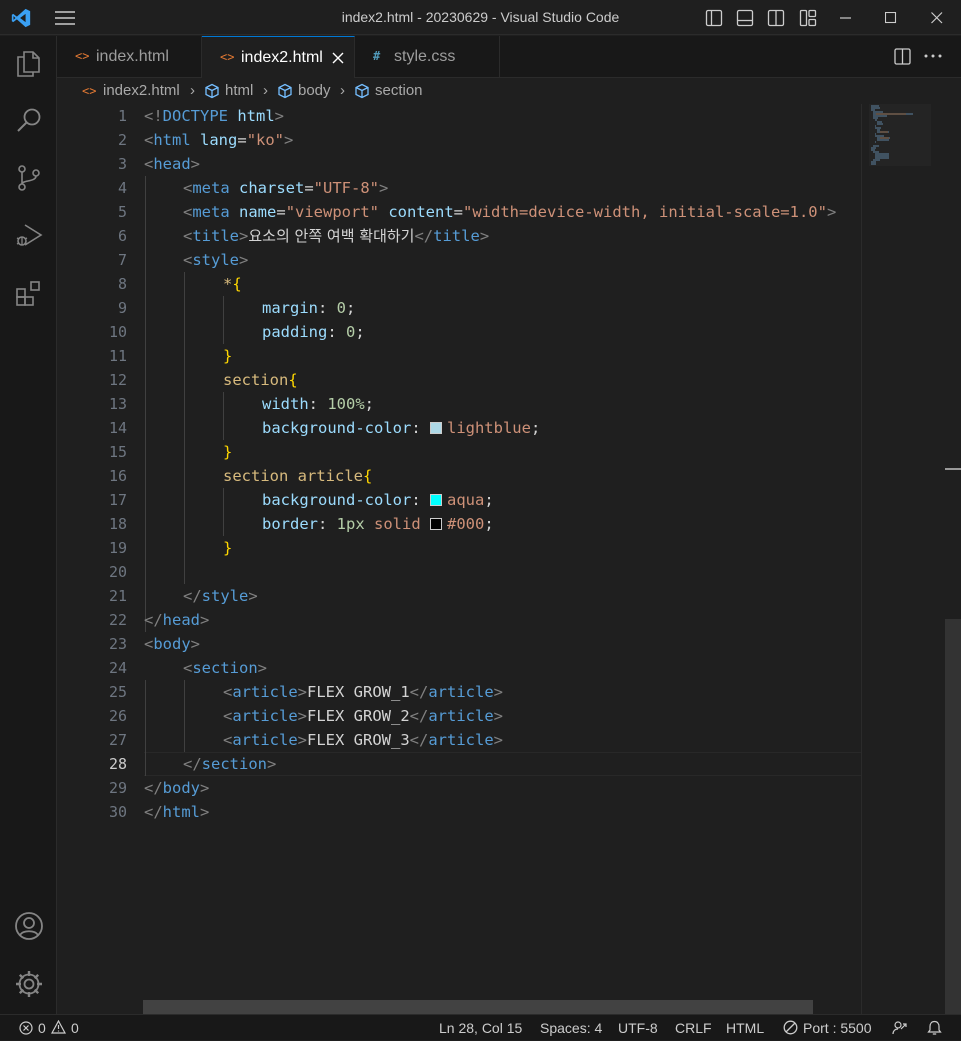 The height and width of the screenshot is (1041, 961). Describe the element at coordinates (29, 63) in the screenshot. I see `explorer-icon` at that location.